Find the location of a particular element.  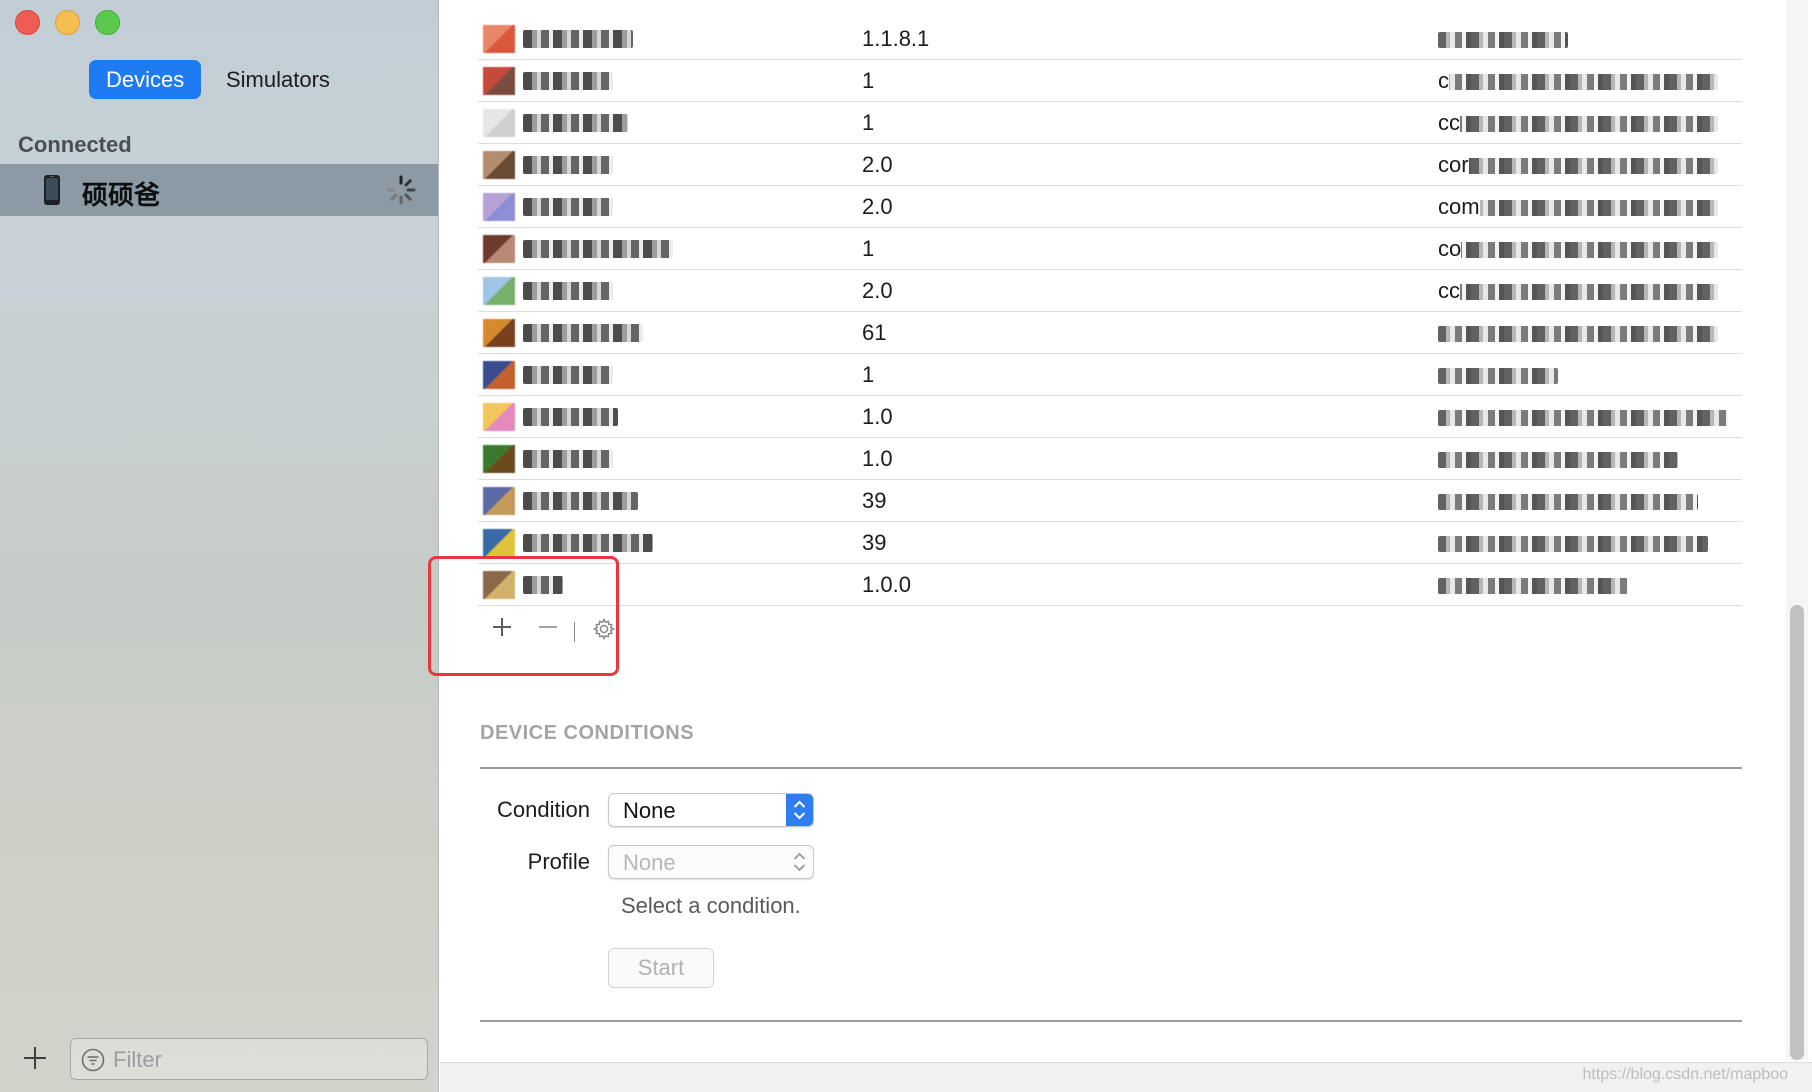

profile-popup: None is located at coordinates (711, 862).